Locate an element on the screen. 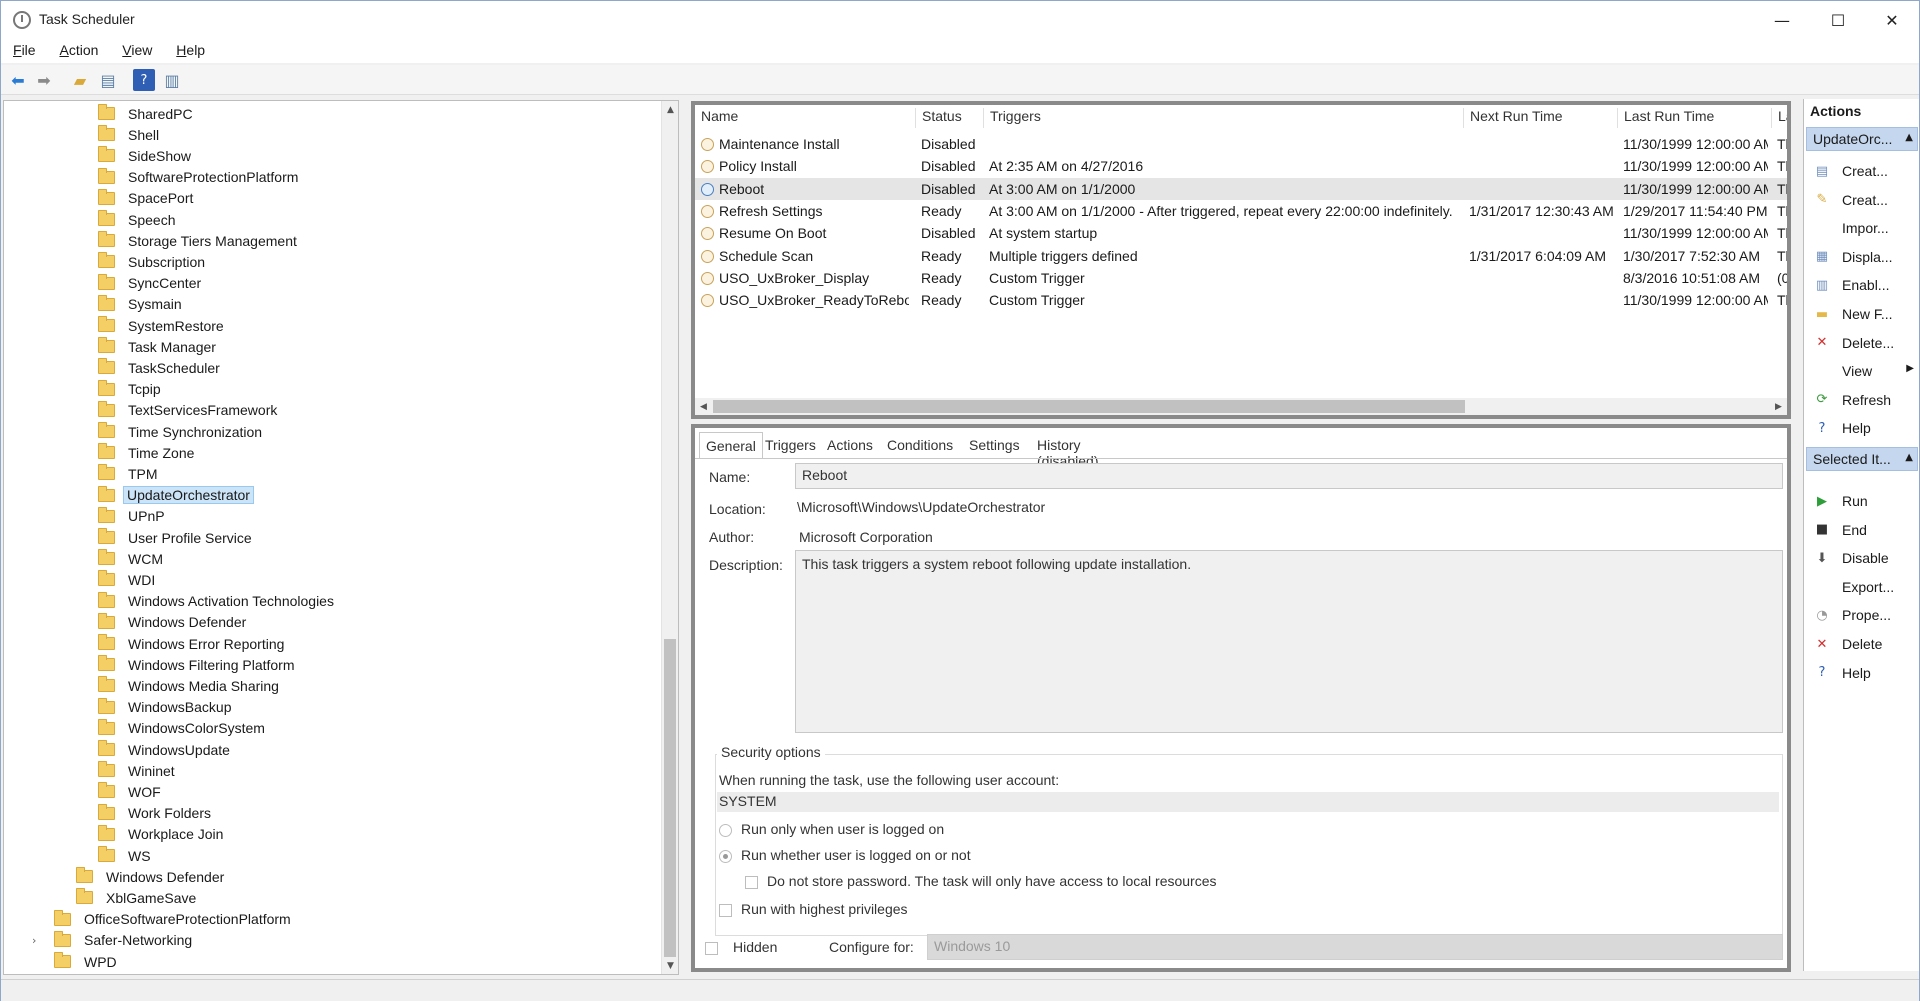  action-disable: ⬇ Disable is located at coordinates (1861, 558).